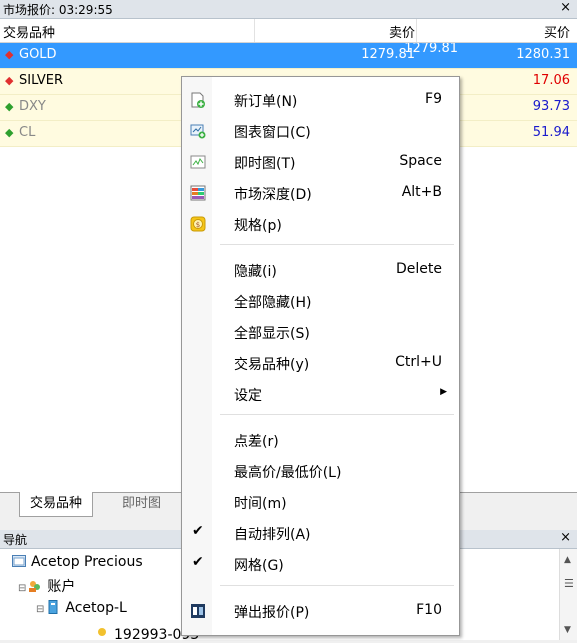  I want to click on menu-item-settings: 设定 ▶, so click(320, 394).